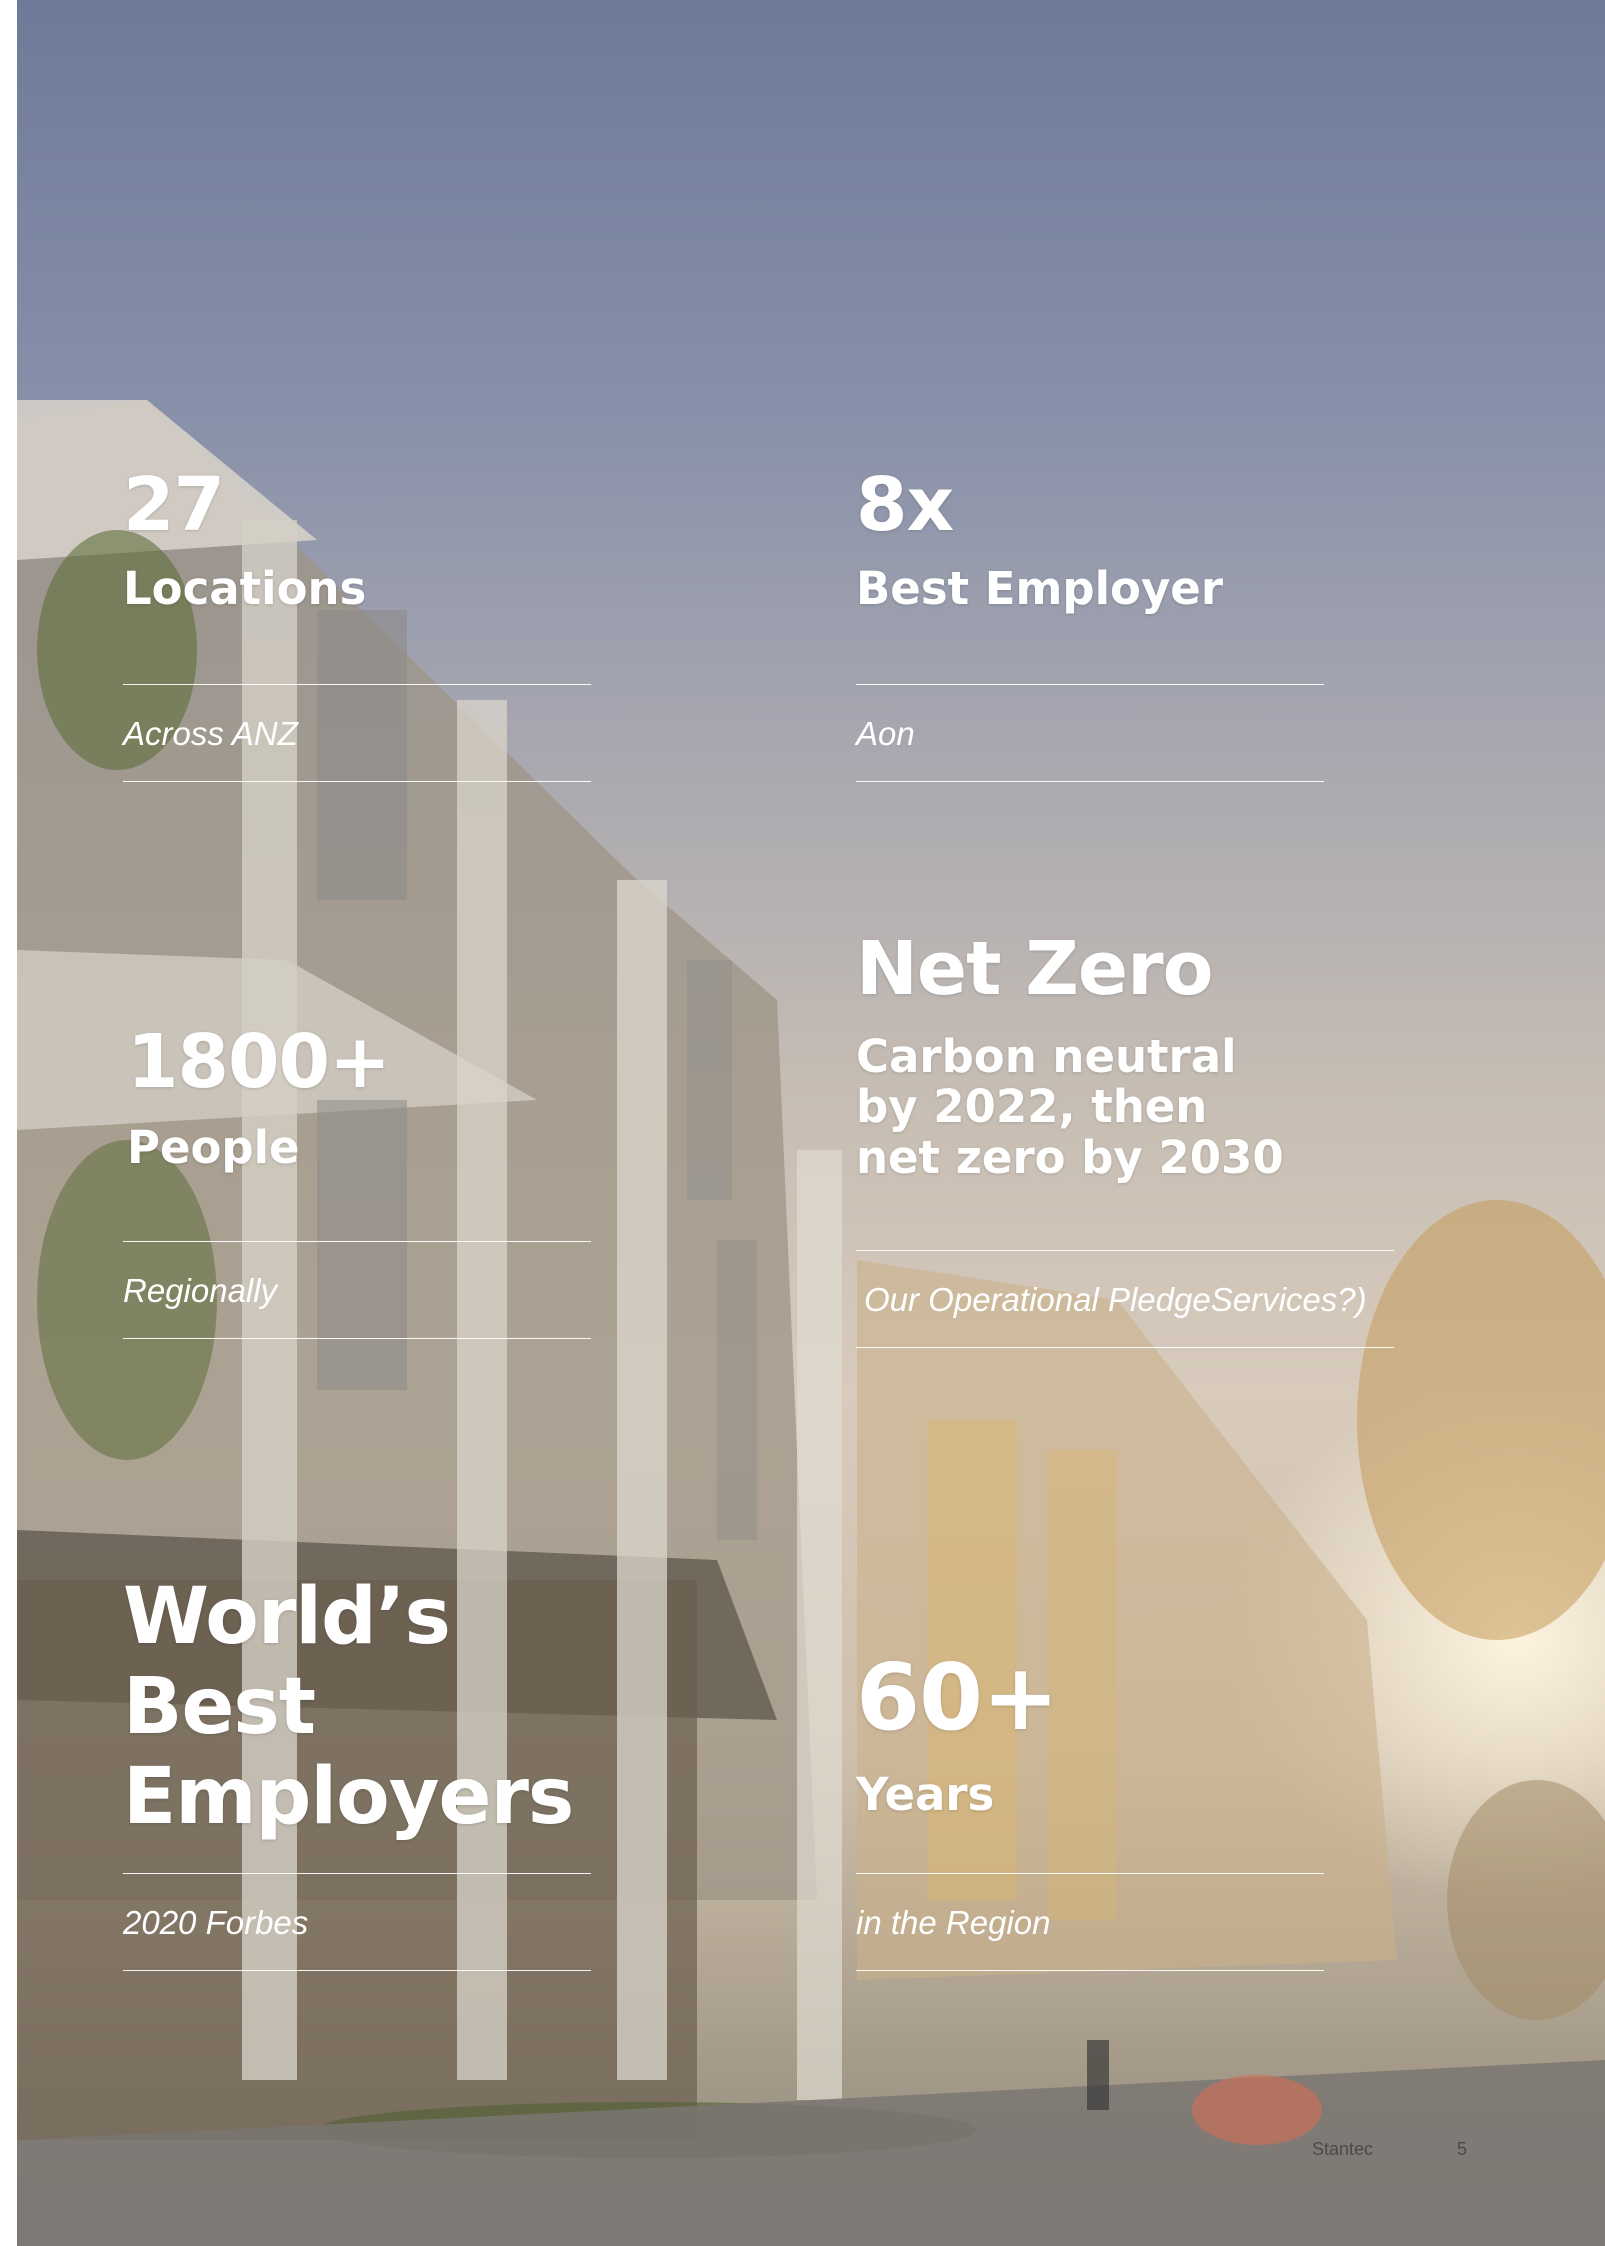 The image size is (1605, 2246). Describe the element at coordinates (348, 1707) in the screenshot. I see `stat-worlds-best: World’s Best Employers` at that location.